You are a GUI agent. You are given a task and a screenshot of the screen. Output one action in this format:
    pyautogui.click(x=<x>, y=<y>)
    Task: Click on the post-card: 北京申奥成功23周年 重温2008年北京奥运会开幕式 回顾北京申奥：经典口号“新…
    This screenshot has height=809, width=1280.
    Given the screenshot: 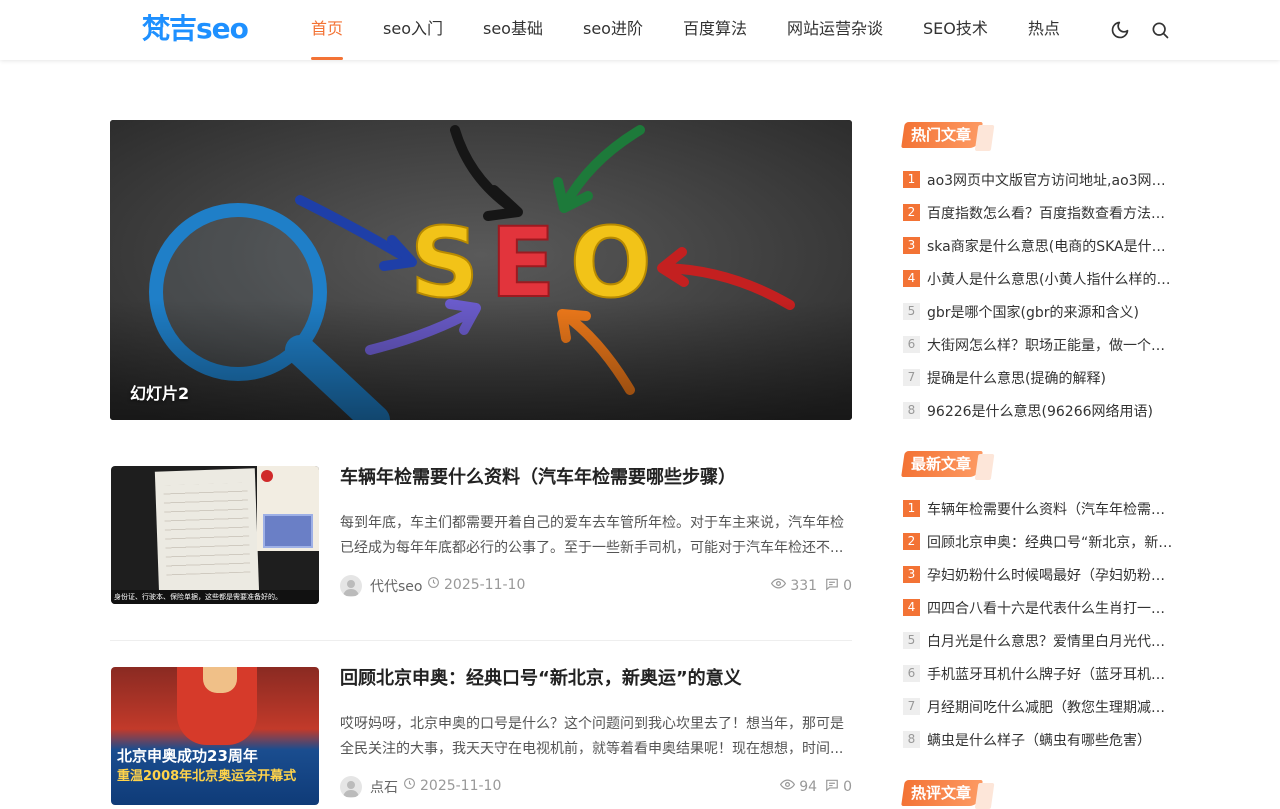 What is the action you would take?
    pyautogui.click(x=481, y=737)
    